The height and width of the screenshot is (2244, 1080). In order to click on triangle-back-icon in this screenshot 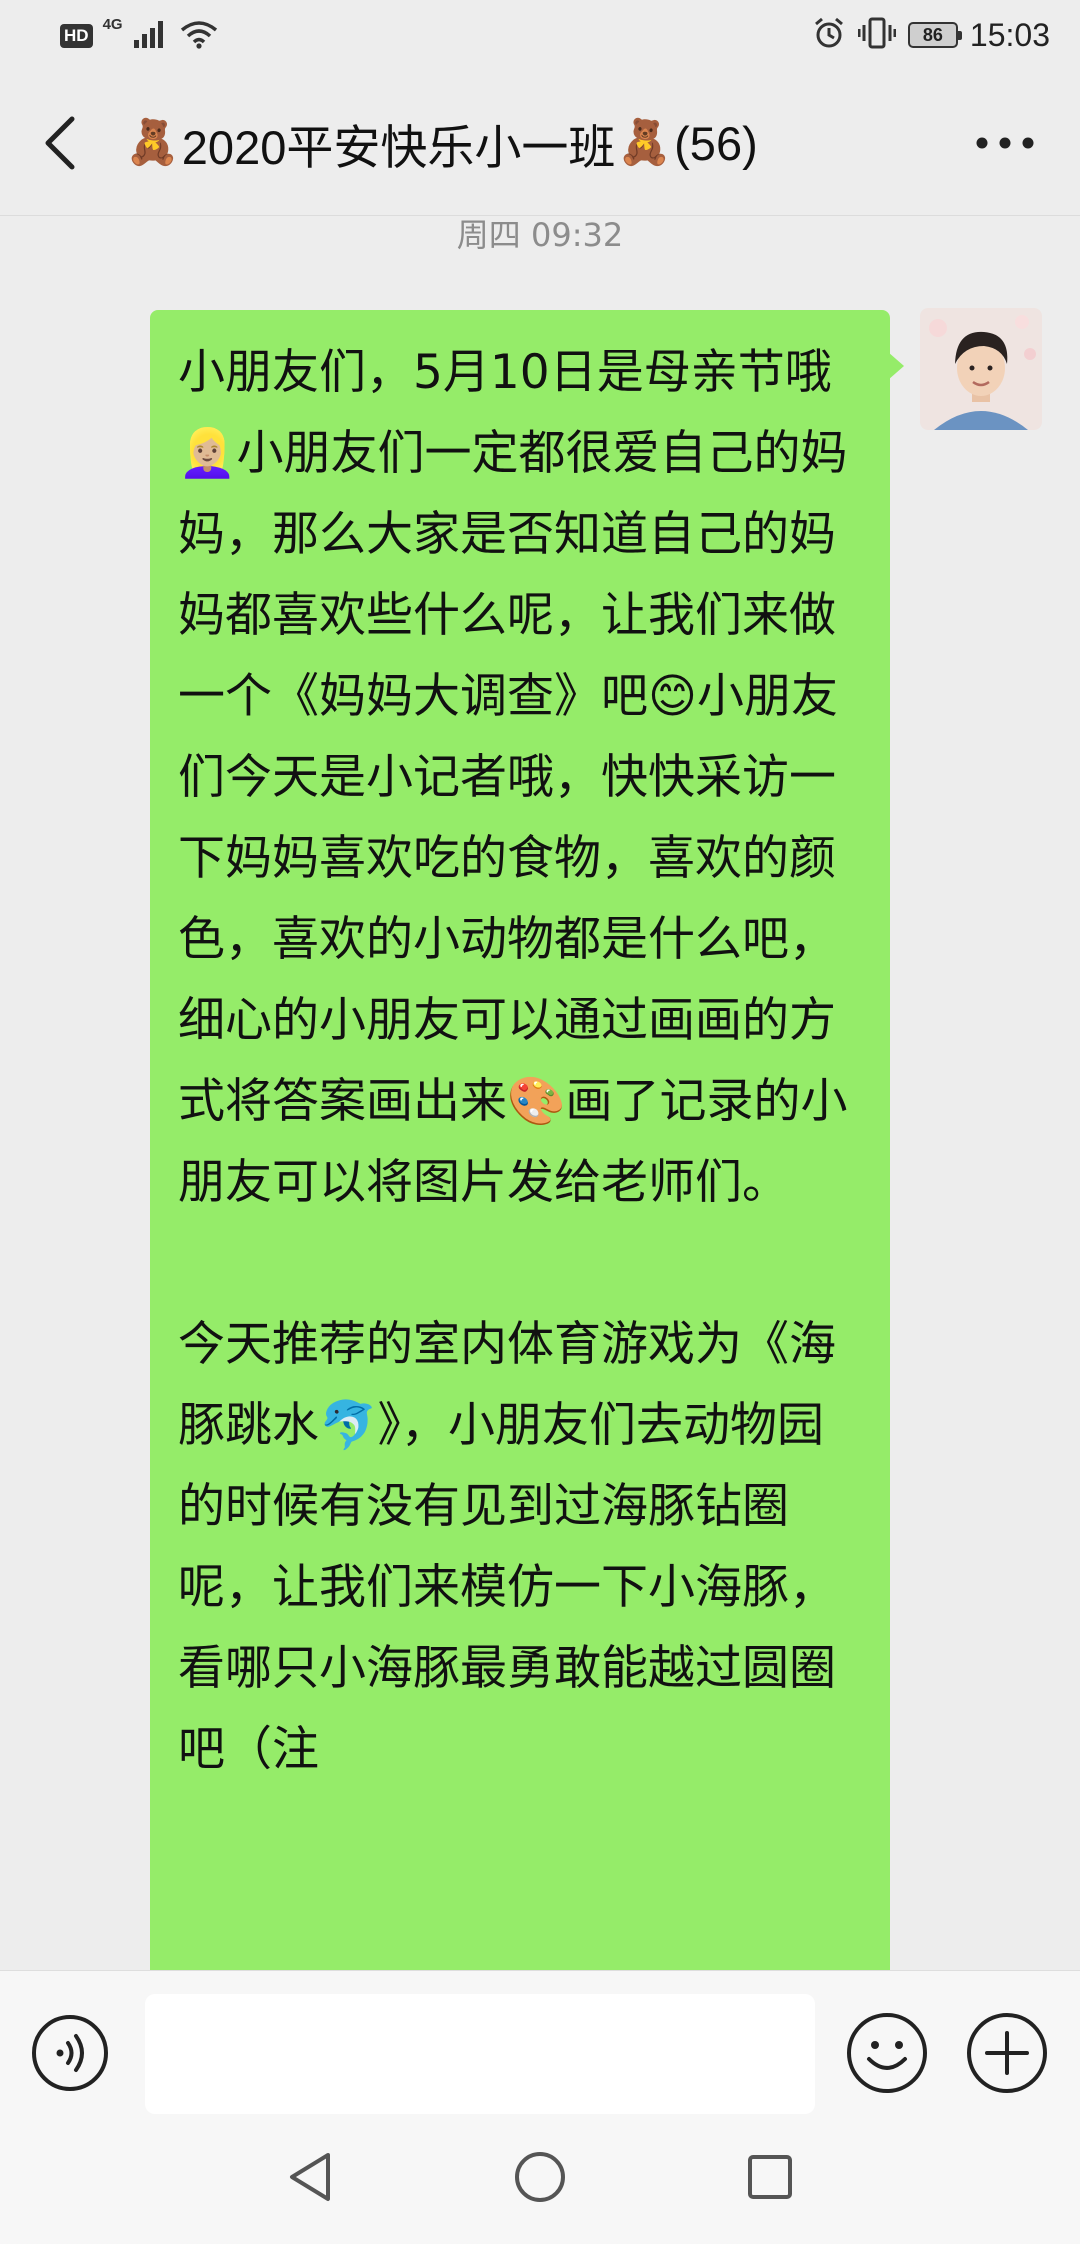, I will do `click(310, 2177)`.